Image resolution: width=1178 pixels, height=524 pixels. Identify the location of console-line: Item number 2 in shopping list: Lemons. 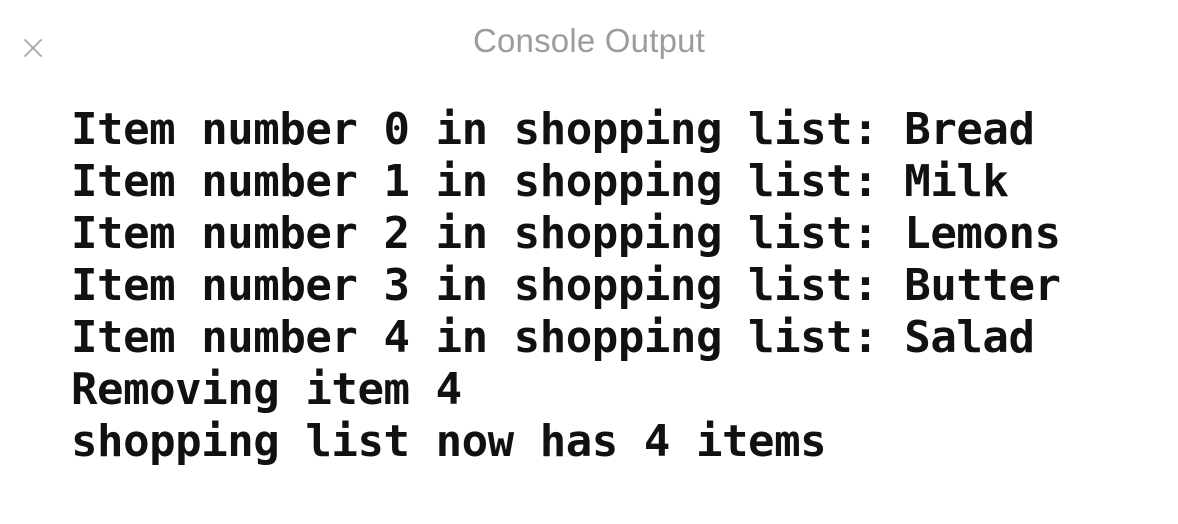
(566, 233).